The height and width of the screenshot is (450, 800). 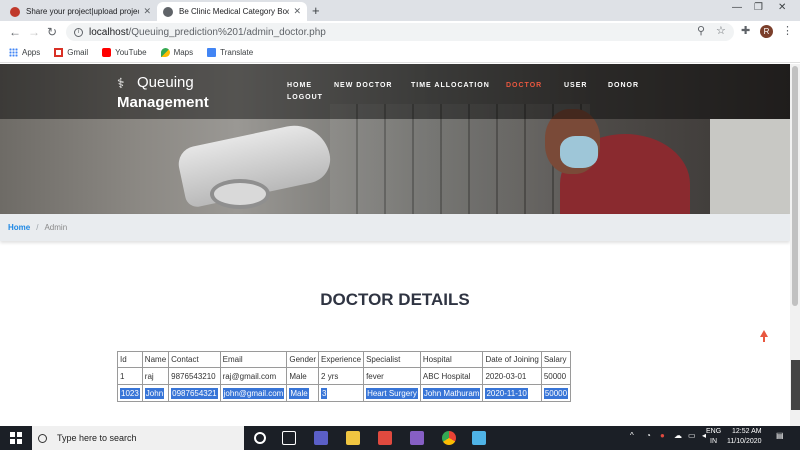 What do you see at coordinates (130, 359) in the screenshot?
I see `column-header: Id` at bounding box center [130, 359].